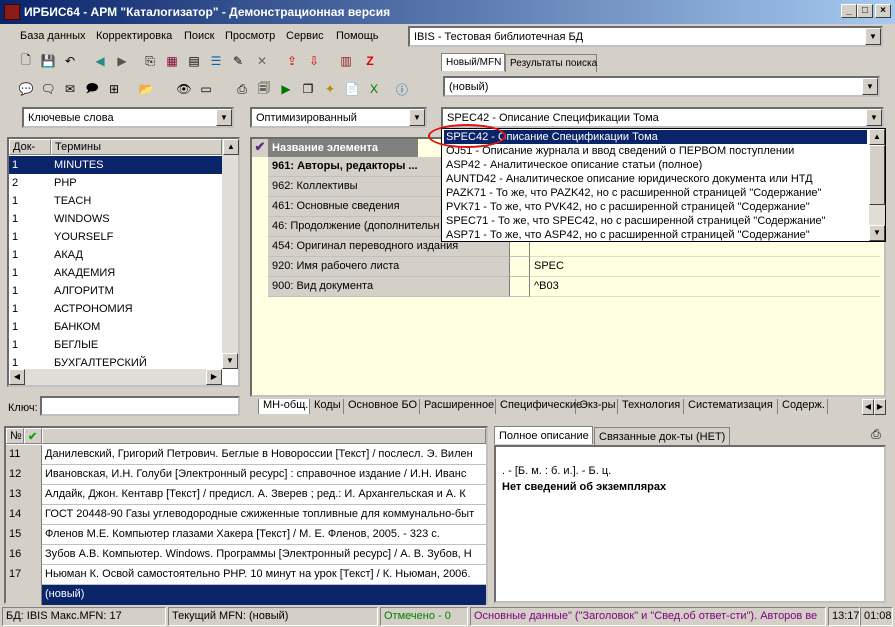 The image size is (895, 627). I want to click on tree-icon: ⊞, so click(114, 89).